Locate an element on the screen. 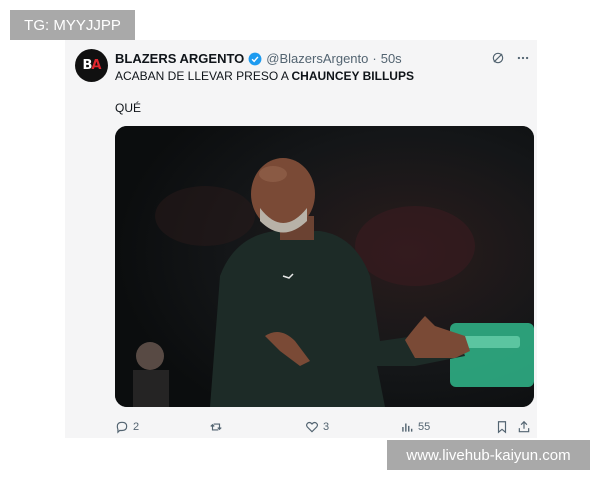 This screenshot has height=480, width=600. retweet-icon is located at coordinates (216, 427).